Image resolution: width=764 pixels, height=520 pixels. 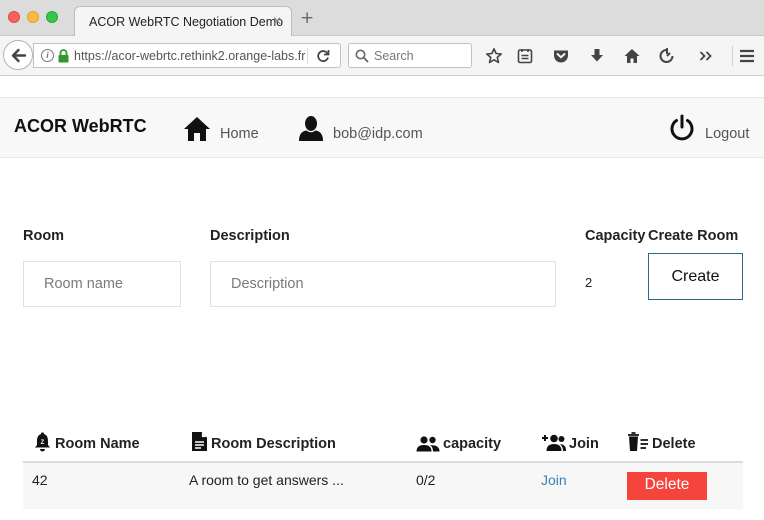 What do you see at coordinates (44, 236) in the screenshot?
I see `room-label: Room` at bounding box center [44, 236].